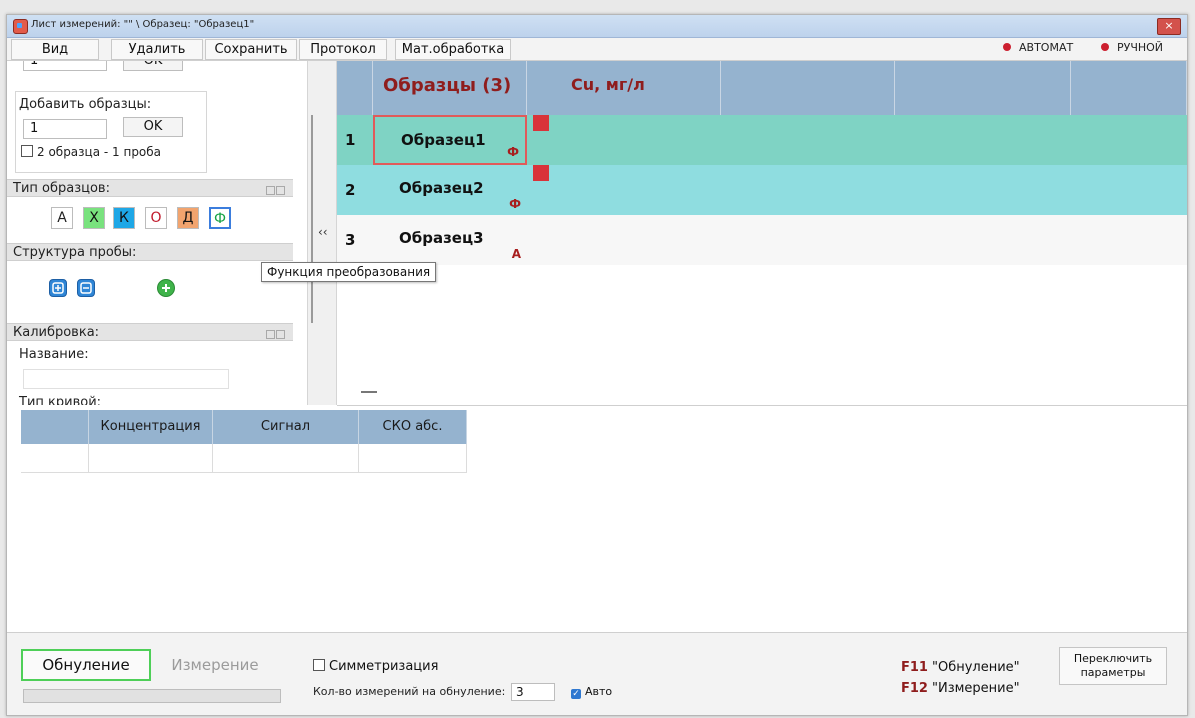  I want to click on f12-key: F12, so click(914, 688).